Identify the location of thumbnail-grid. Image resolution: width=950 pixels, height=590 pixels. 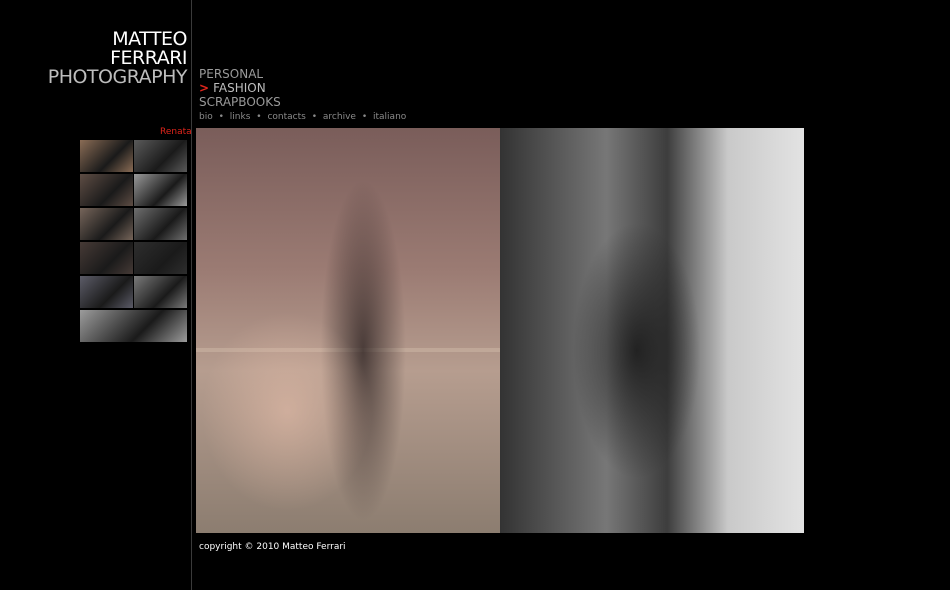
(133, 242).